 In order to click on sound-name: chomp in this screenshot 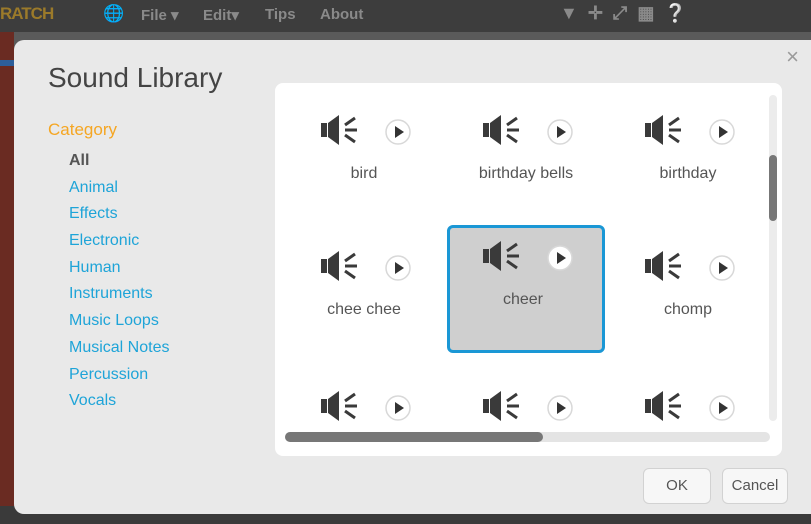, I will do `click(688, 309)`.